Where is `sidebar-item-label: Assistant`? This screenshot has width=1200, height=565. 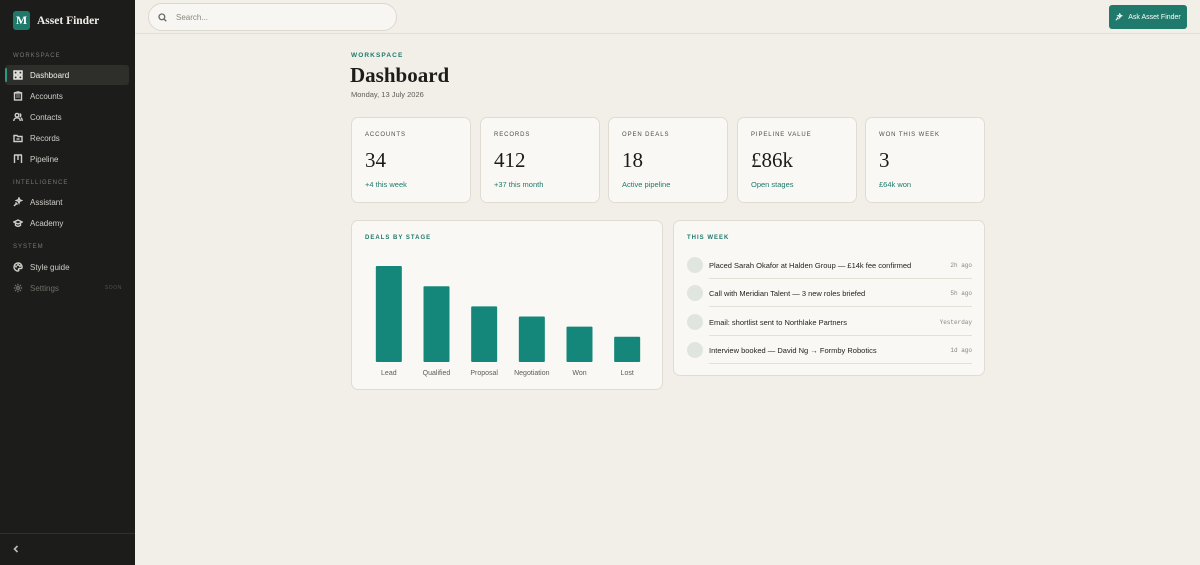
sidebar-item-label: Assistant is located at coordinates (46, 202).